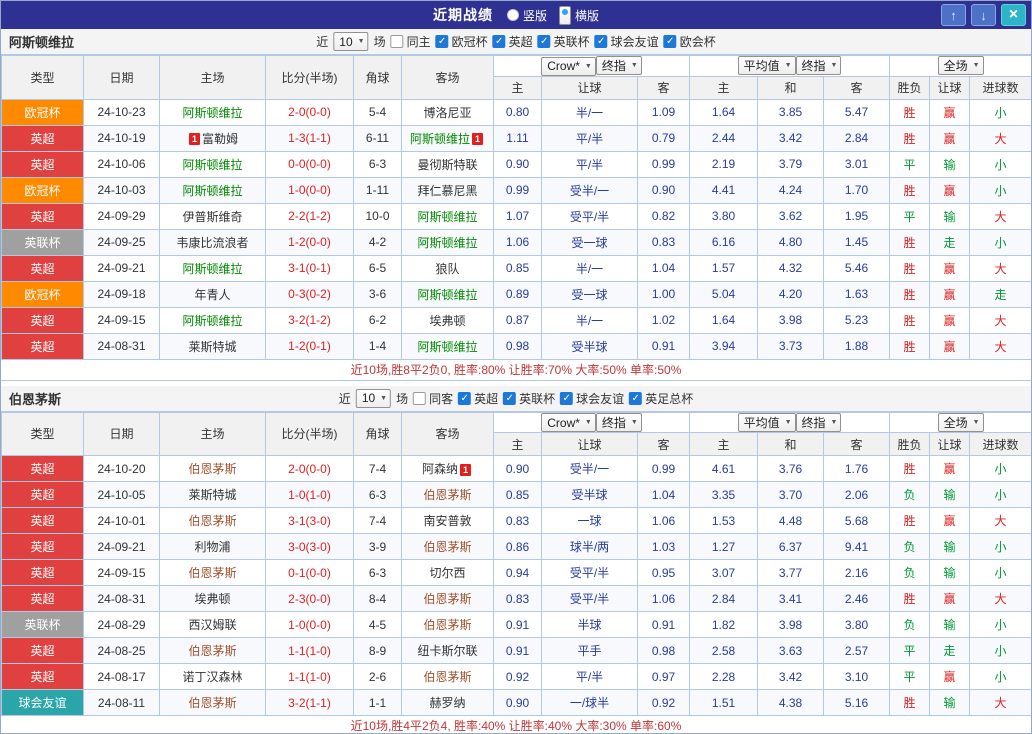 The height and width of the screenshot is (734, 1032). I want to click on away-team: 曼彻斯特联, so click(447, 164).